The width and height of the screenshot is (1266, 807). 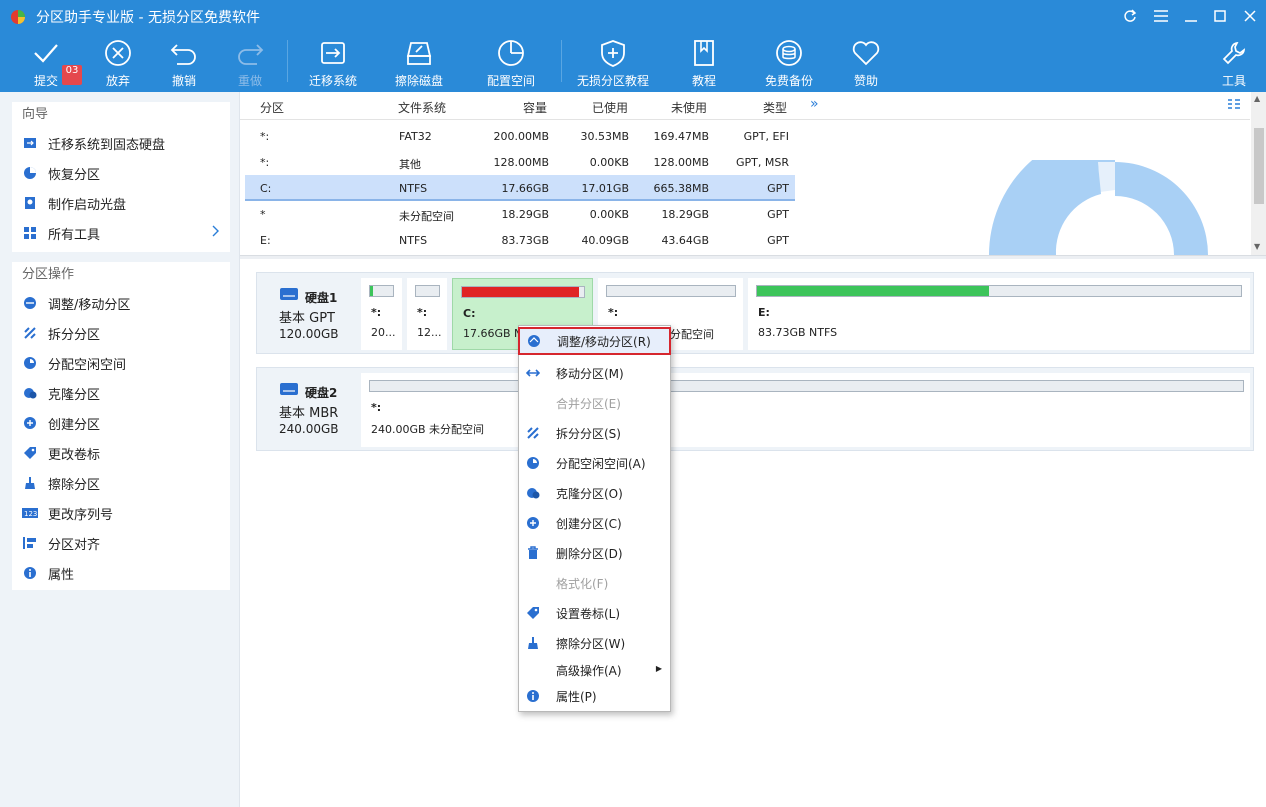 What do you see at coordinates (1191, 16) in the screenshot?
I see `minimize-icon` at bounding box center [1191, 16].